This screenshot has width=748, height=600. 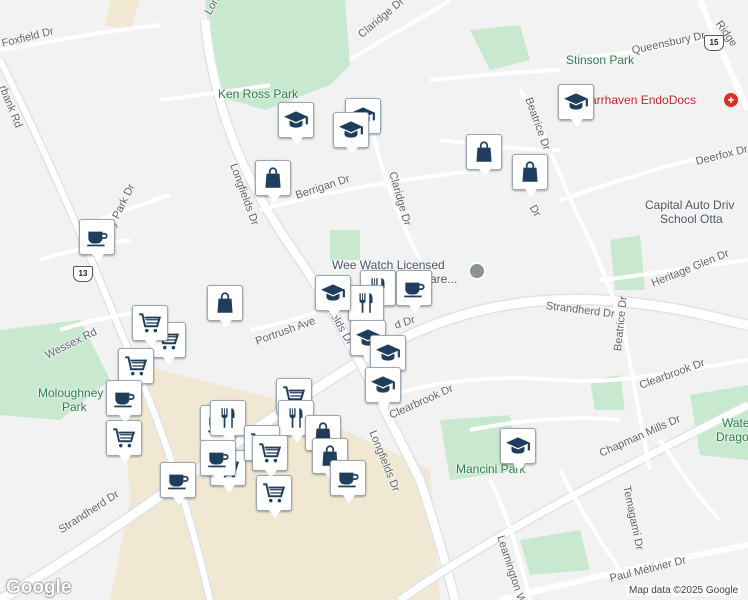 What do you see at coordinates (39, 587) in the screenshot?
I see `google-logo: Google` at bounding box center [39, 587].